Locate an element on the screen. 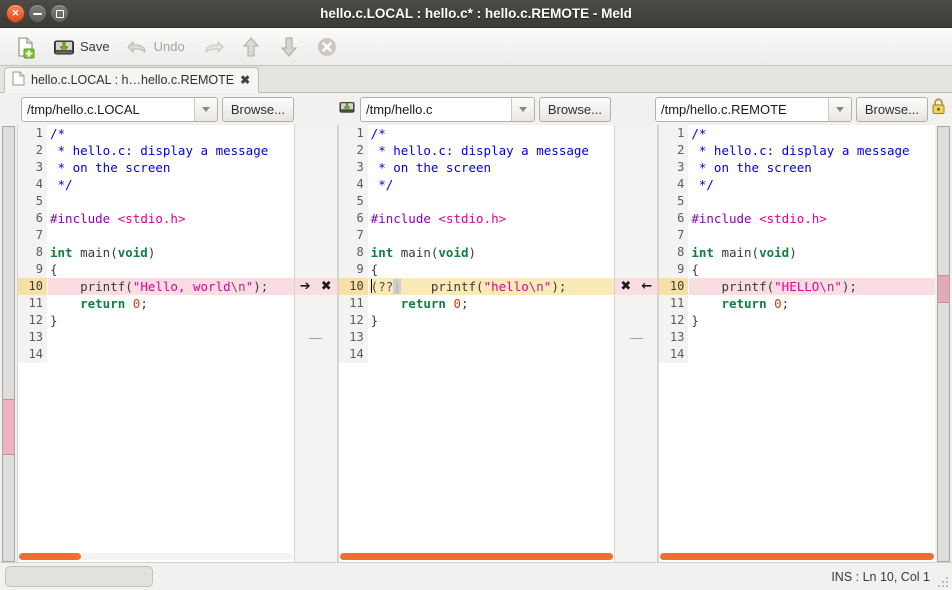  code-line: 10 printf("HELLO\n"); is located at coordinates (797, 286).